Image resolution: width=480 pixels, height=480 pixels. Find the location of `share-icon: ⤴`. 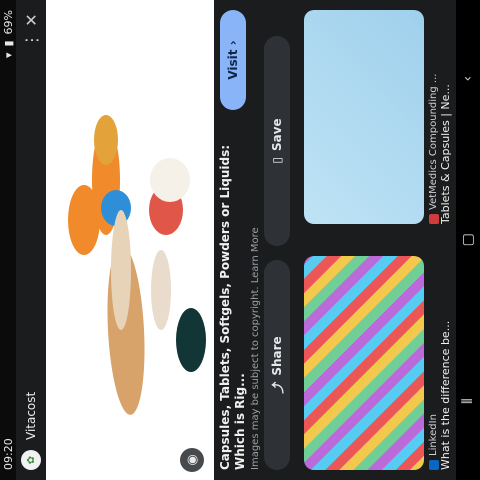

share-icon: ⤴ is located at coordinates (277, 387).